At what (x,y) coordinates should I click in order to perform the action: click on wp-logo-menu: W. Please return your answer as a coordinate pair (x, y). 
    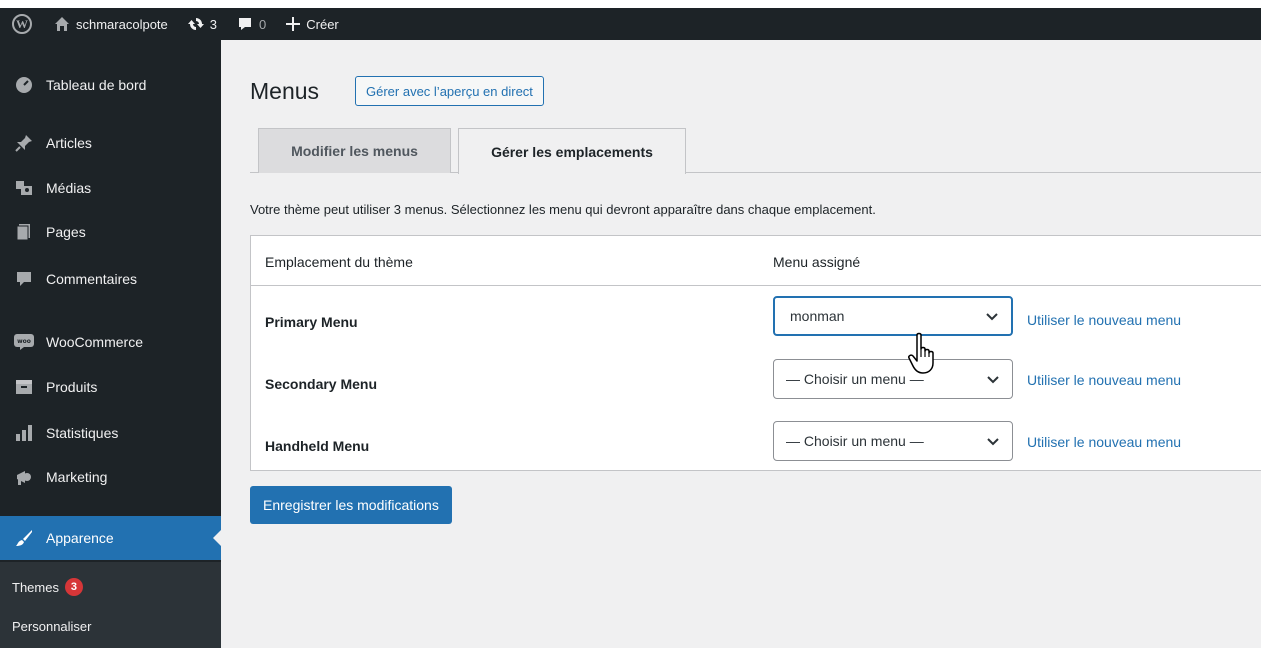
    Looking at the image, I should click on (22, 24).